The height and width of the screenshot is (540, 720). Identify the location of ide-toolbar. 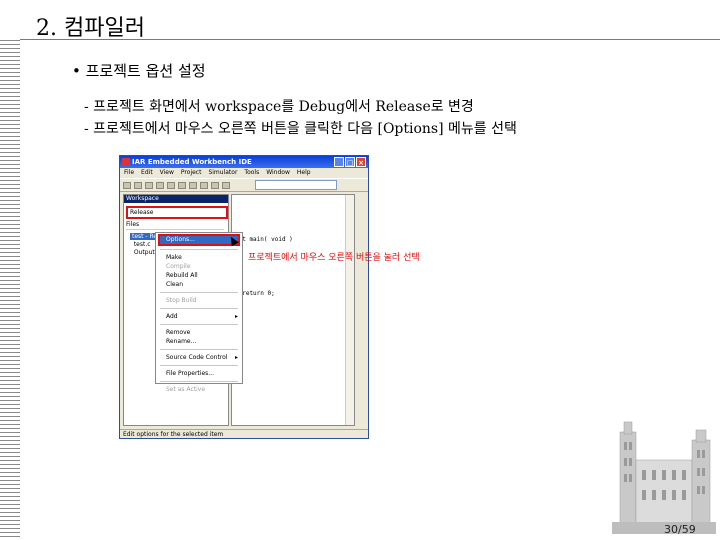
(244, 185).